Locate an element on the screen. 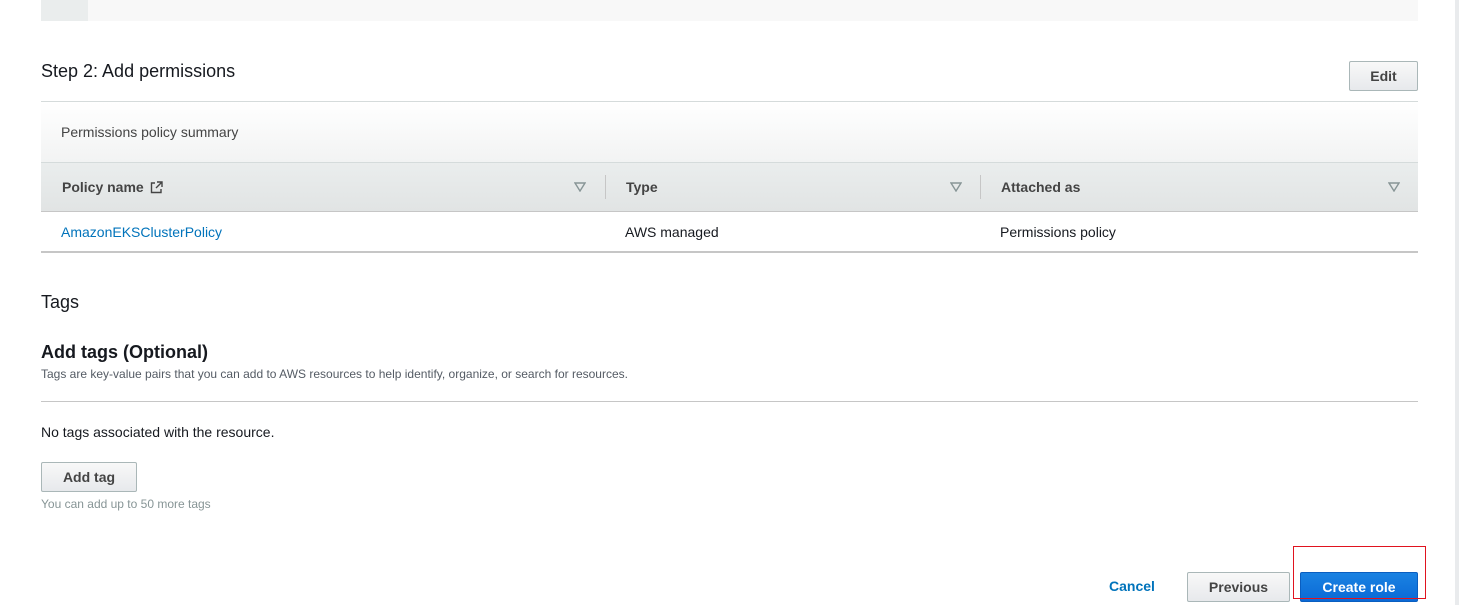 Image resolution: width=1459 pixels, height=605 pixels. add-tags-title: Add tags (Optional) is located at coordinates (124, 352).